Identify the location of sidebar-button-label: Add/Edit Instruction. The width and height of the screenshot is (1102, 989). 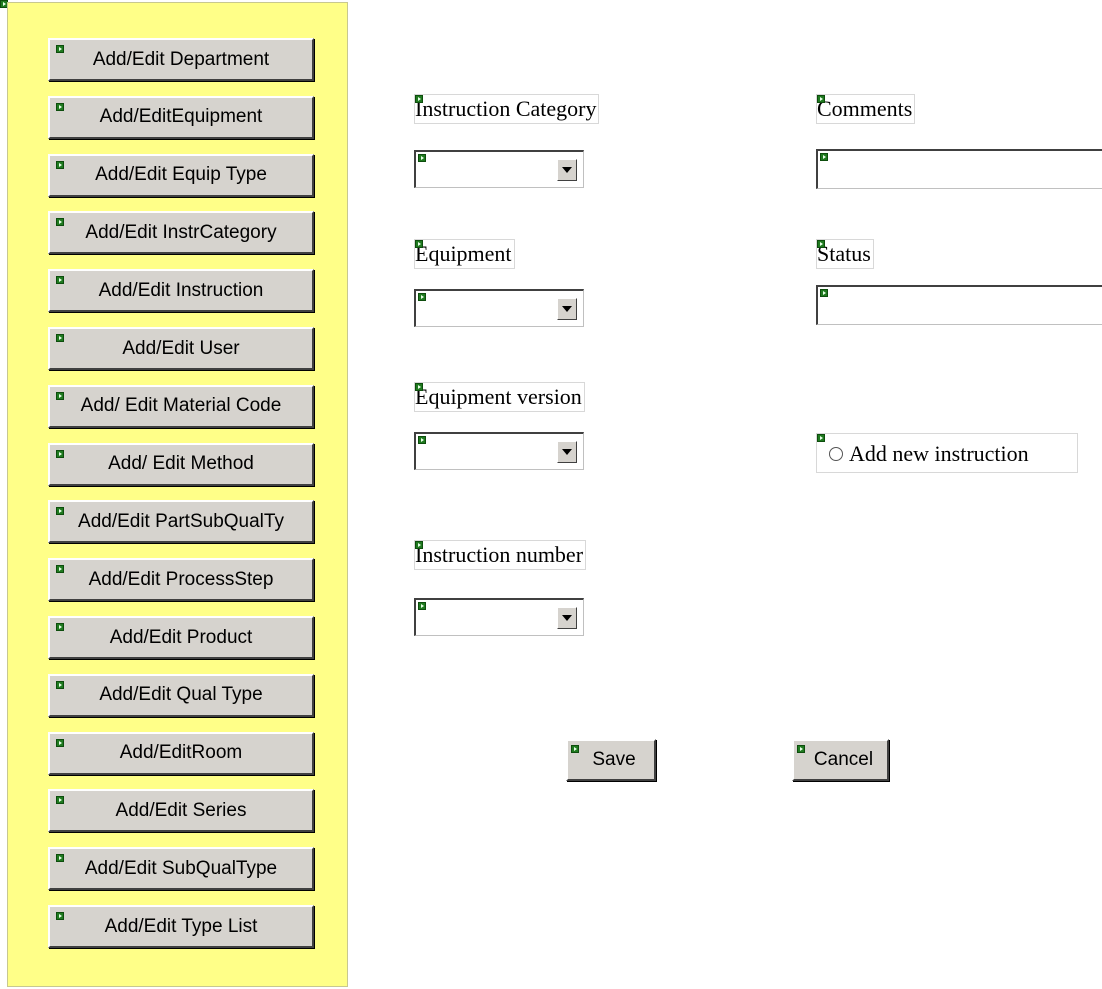
(181, 290).